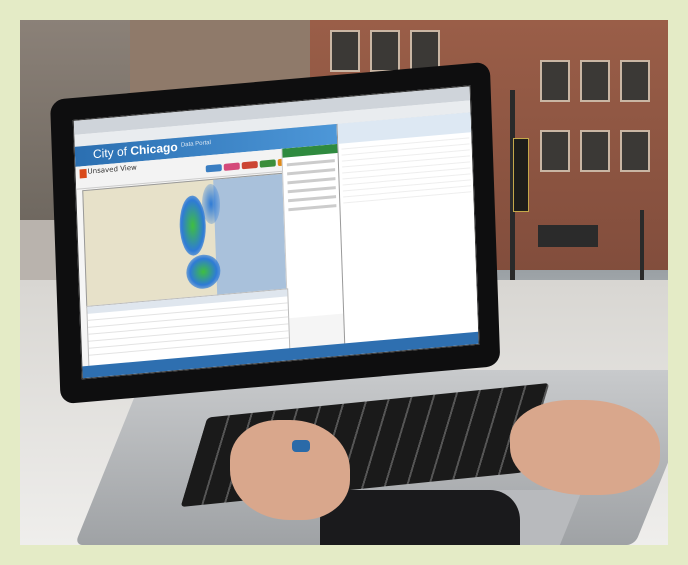  What do you see at coordinates (154, 149) in the screenshot?
I see `brand-city: Chicago` at bounding box center [154, 149].